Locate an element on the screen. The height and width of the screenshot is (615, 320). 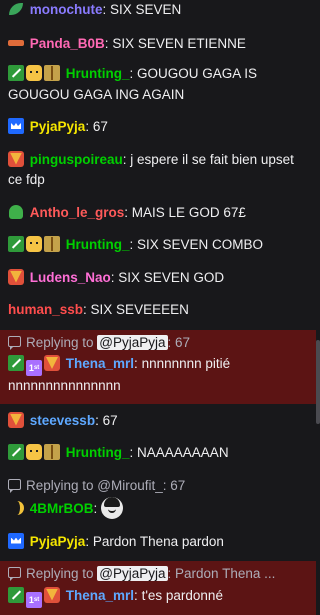
chat-text: SIX SEVEN is located at coordinates (146, 9).